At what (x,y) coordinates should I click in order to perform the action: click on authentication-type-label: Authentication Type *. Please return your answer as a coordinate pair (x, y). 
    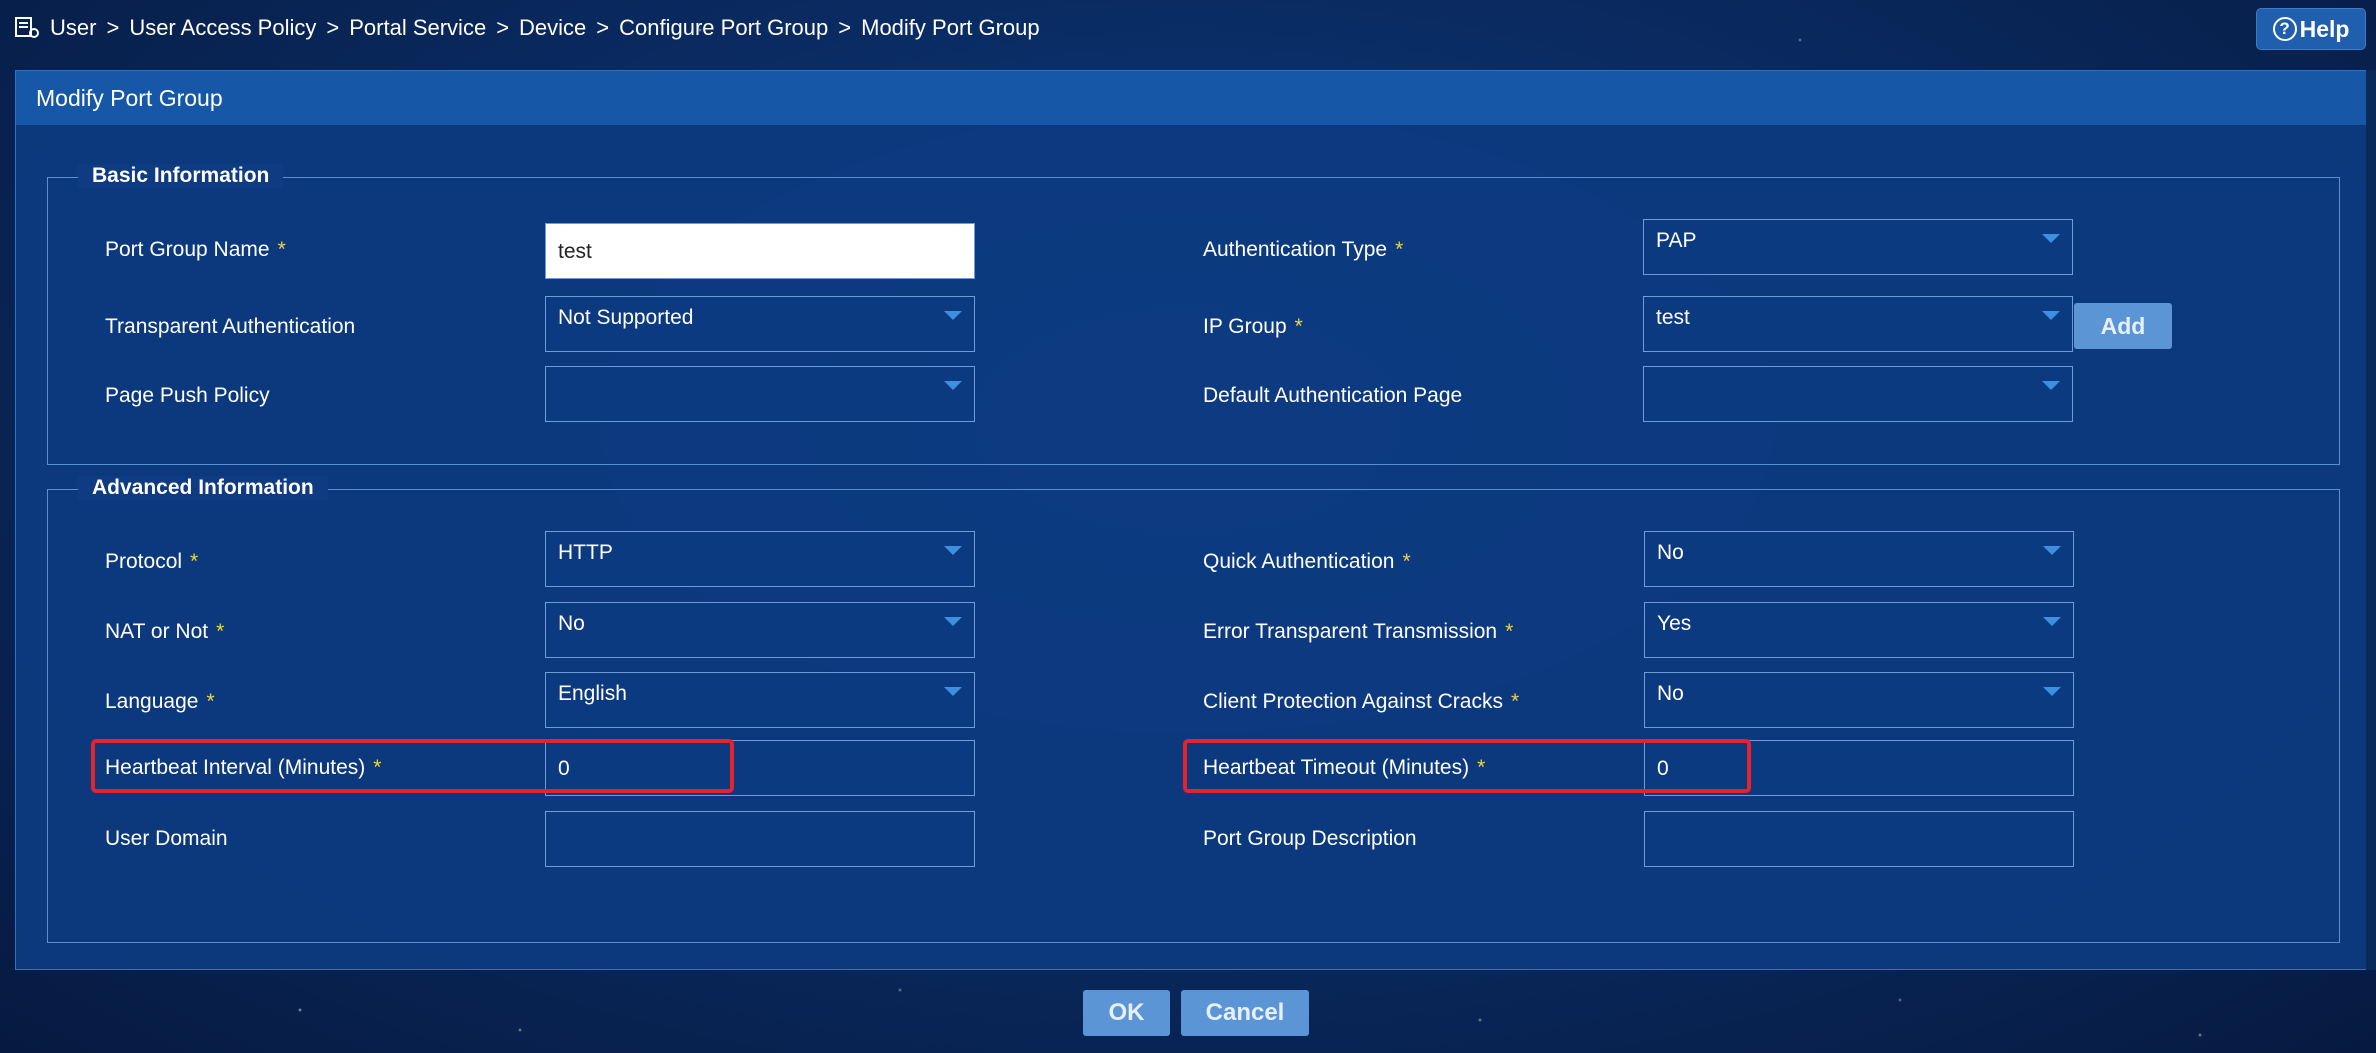
    Looking at the image, I should click on (1303, 249).